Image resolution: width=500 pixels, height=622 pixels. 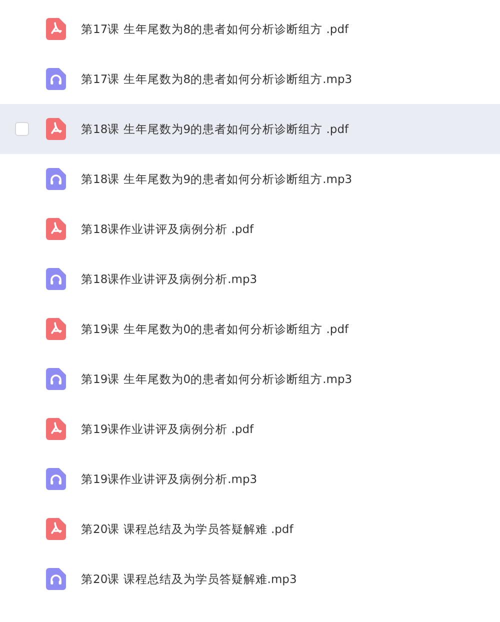 I want to click on file-row: 第20课 课程总结及为学员答疑解难.mp3, so click(x=250, y=579).